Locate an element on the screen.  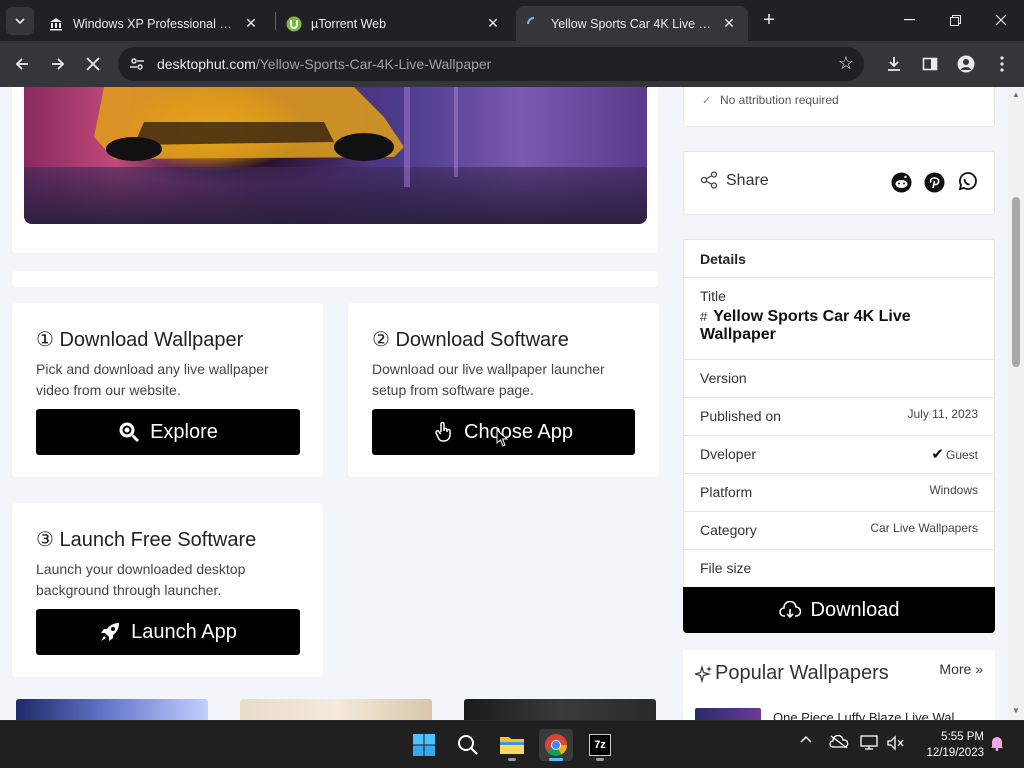
details-row-file-size: File size is located at coordinates (839, 569).